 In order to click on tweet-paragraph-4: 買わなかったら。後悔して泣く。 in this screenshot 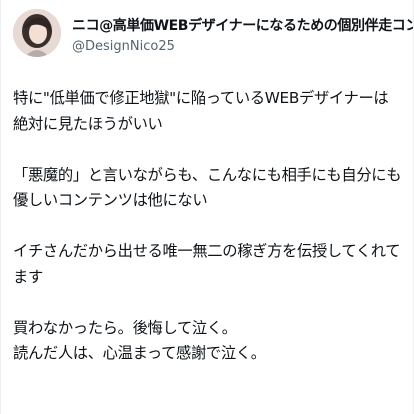, I will do `click(125, 327)`.